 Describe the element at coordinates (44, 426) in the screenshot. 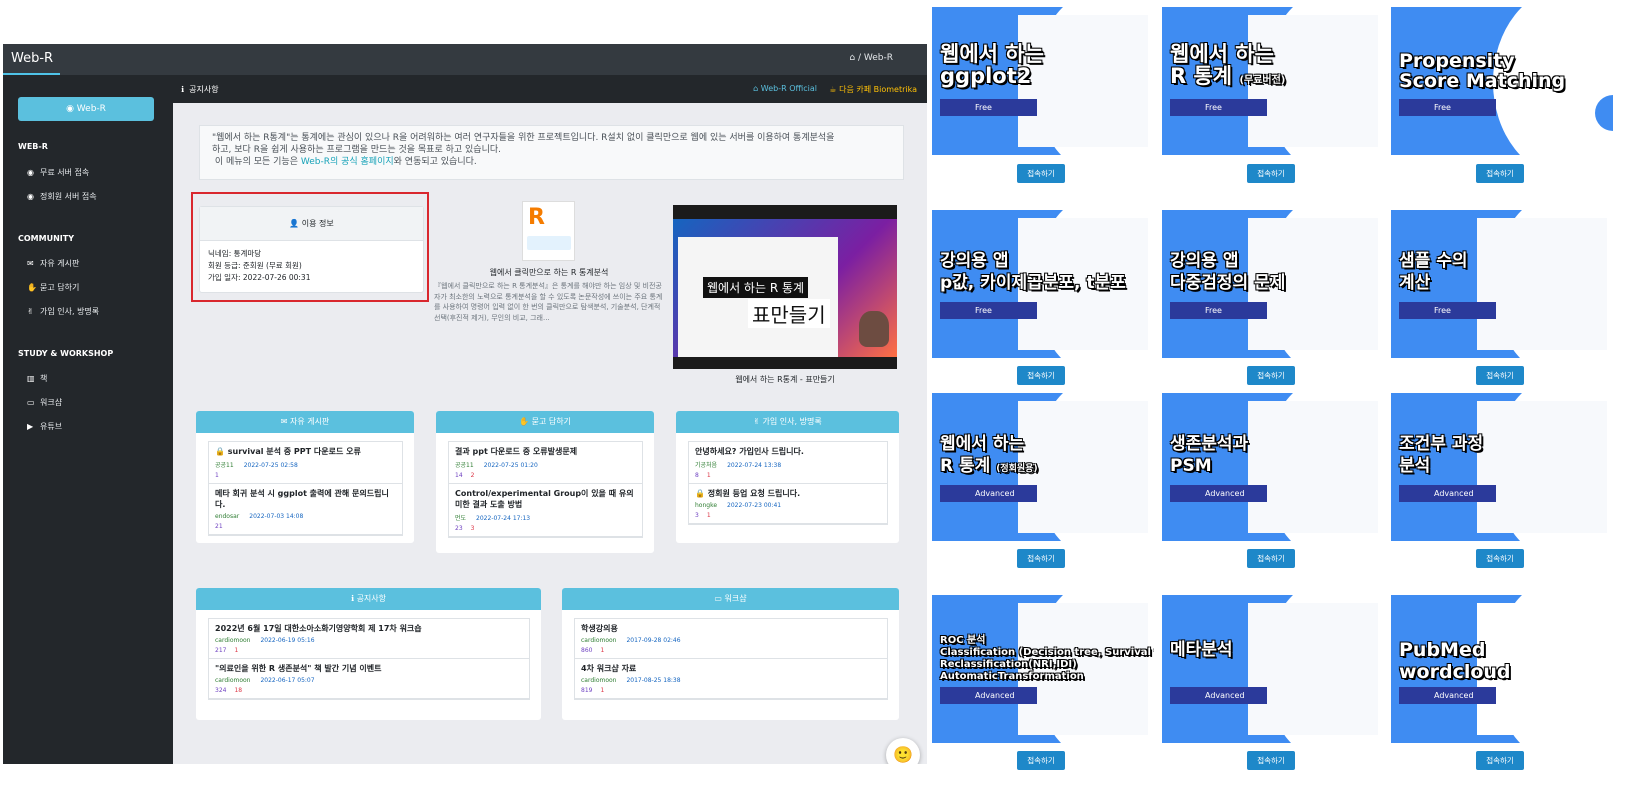

I see `sidebar-item-youtube: ▶ 유튜브` at that location.